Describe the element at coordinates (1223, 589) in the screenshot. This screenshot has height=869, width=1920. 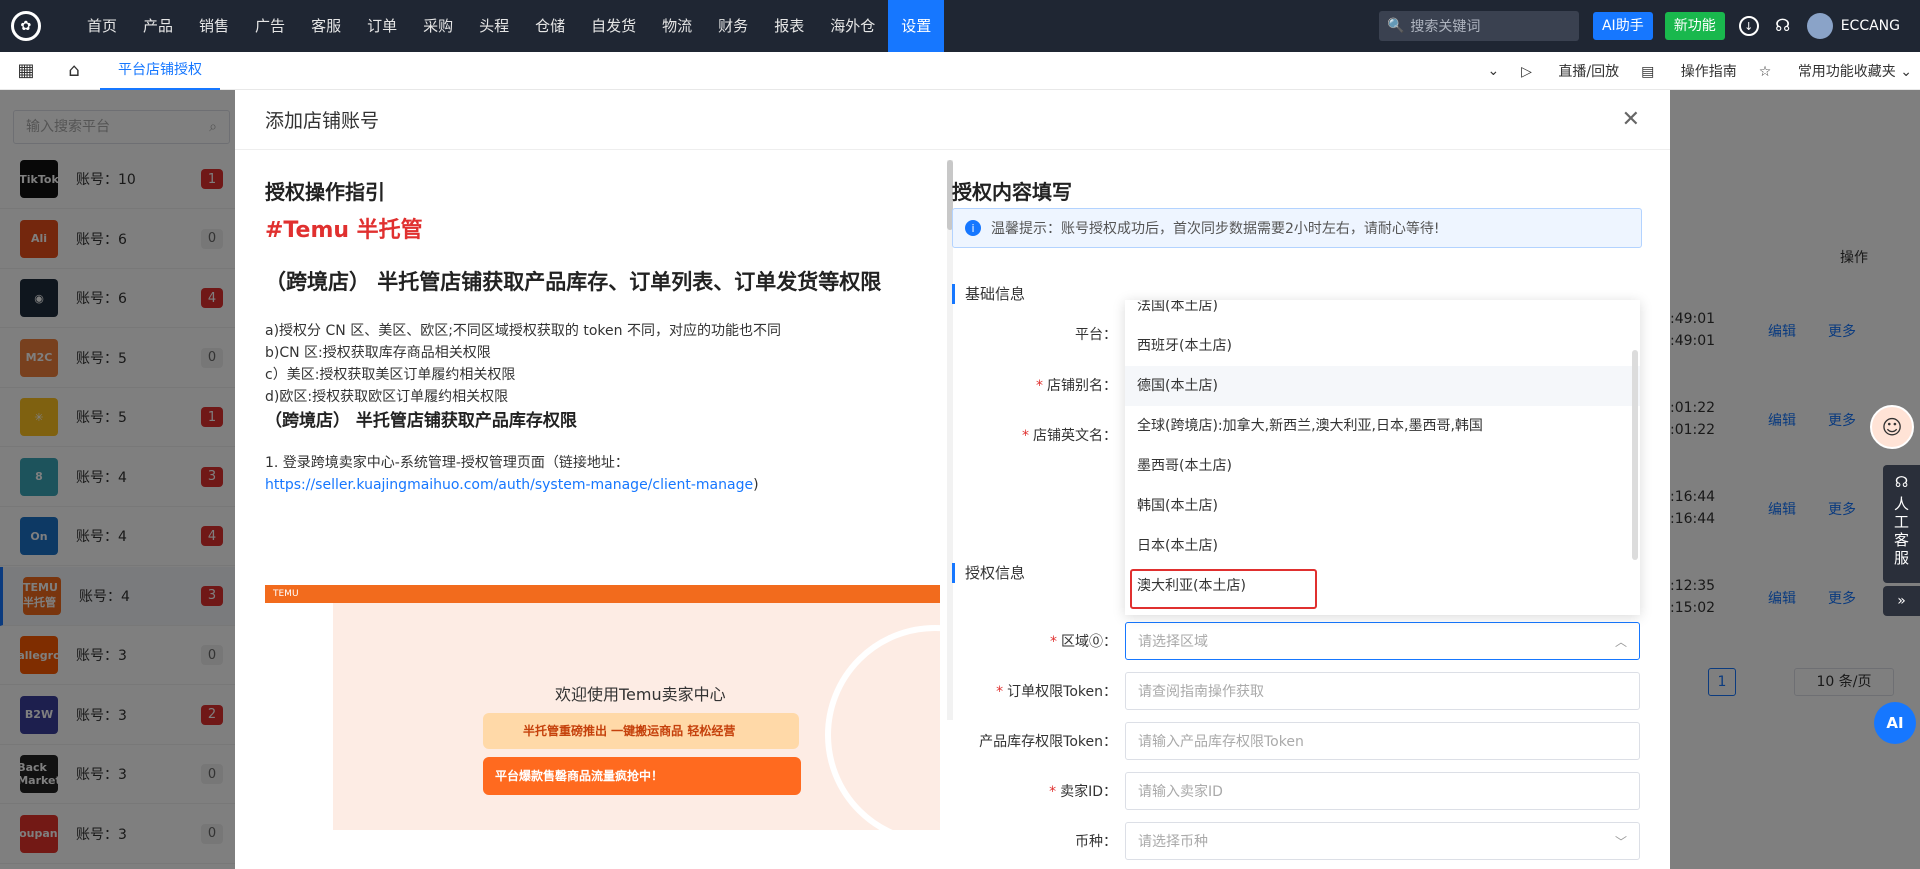
I see `highlight-box` at that location.